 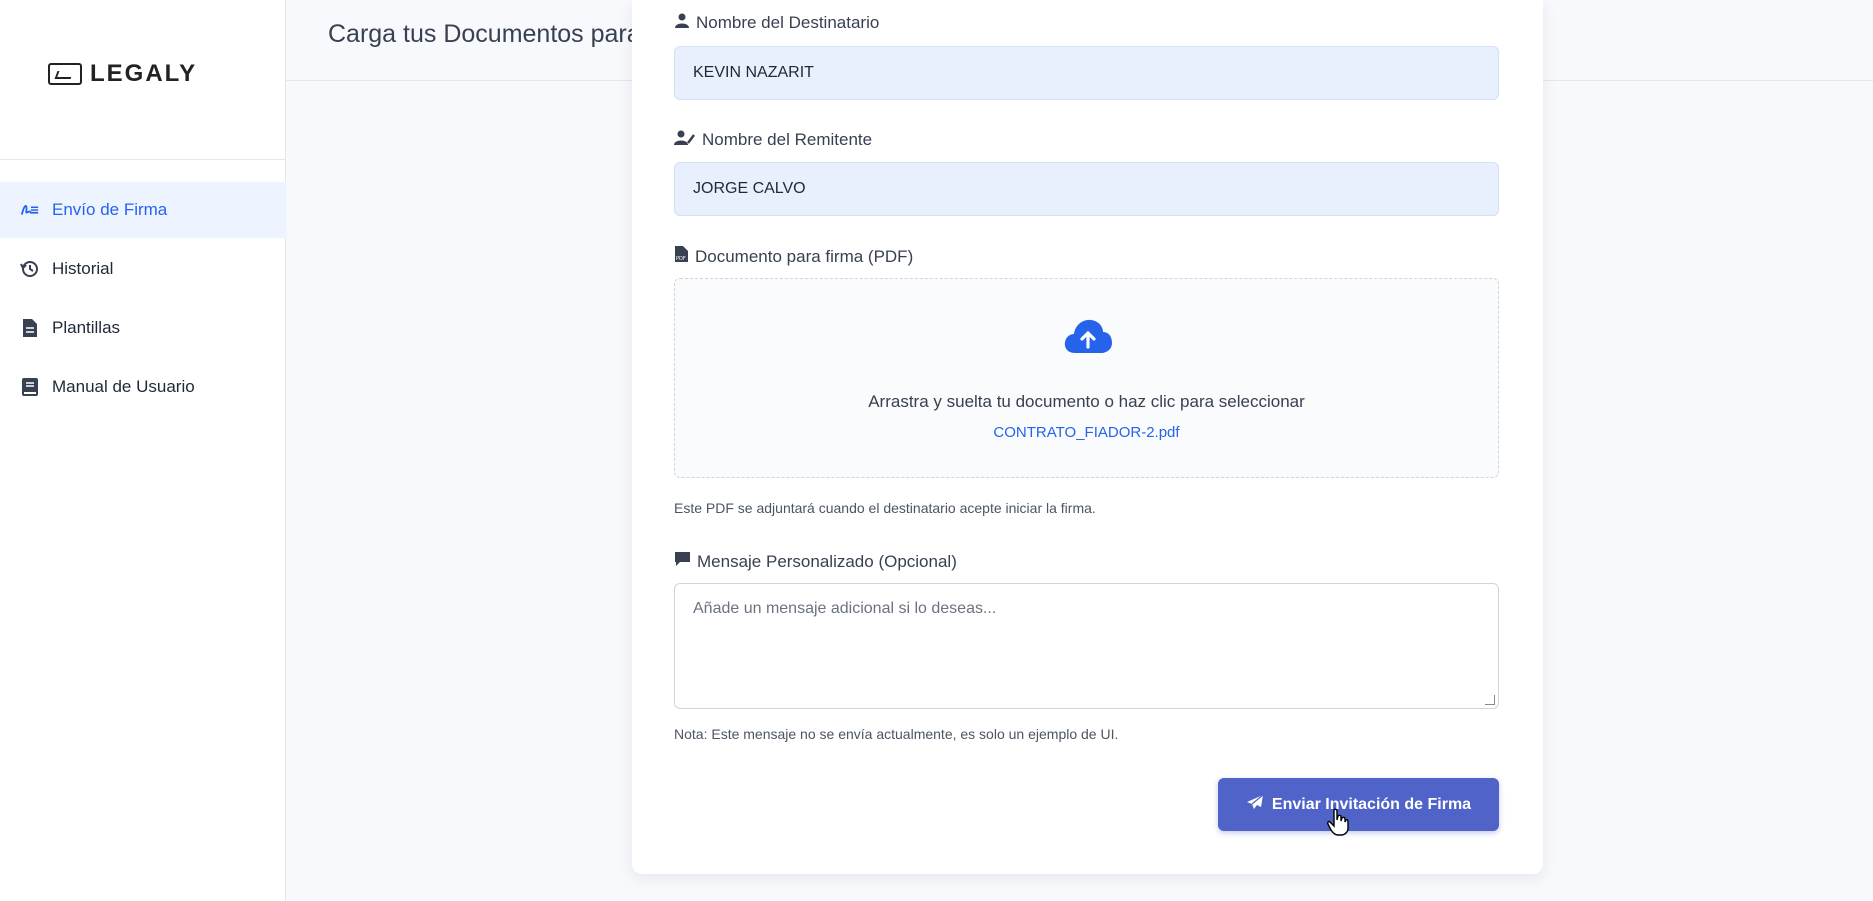 I want to click on resize-handle, so click(x=1490, y=700).